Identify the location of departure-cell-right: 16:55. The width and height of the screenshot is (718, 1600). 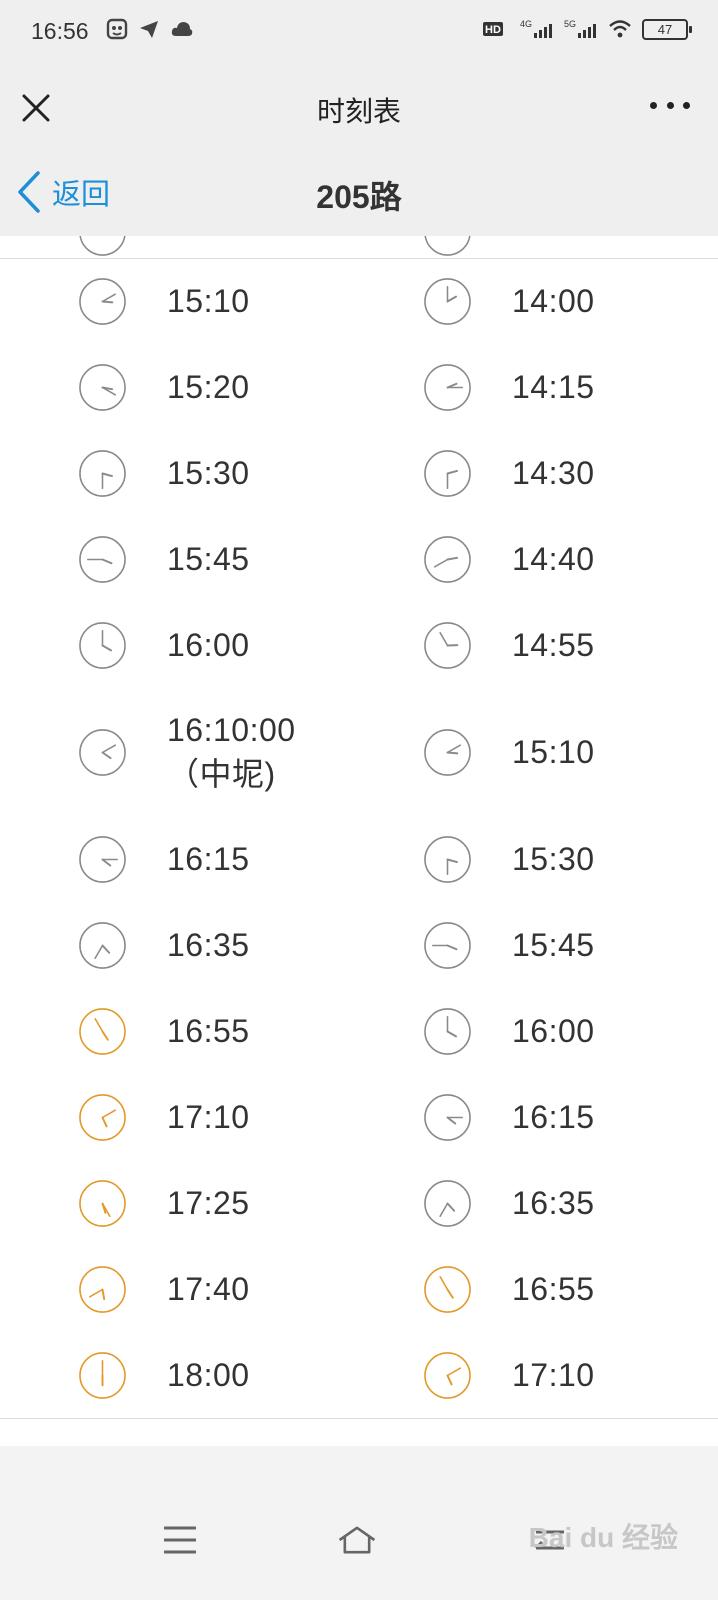
(509, 1289).